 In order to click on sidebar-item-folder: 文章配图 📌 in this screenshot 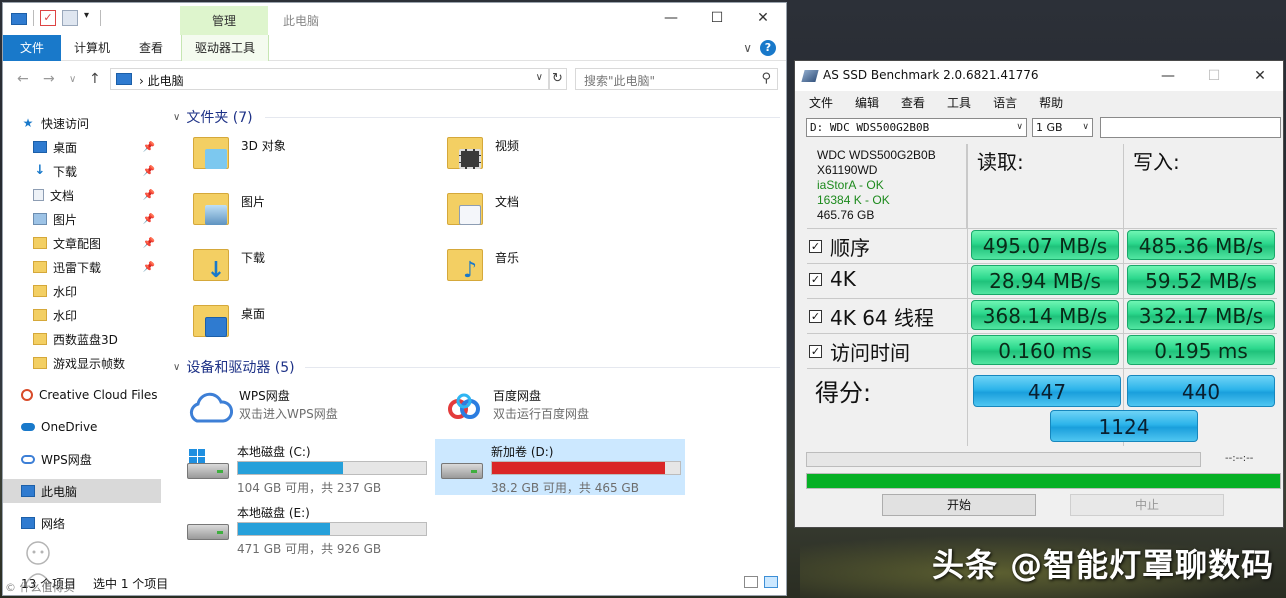, I will do `click(82, 243)`.